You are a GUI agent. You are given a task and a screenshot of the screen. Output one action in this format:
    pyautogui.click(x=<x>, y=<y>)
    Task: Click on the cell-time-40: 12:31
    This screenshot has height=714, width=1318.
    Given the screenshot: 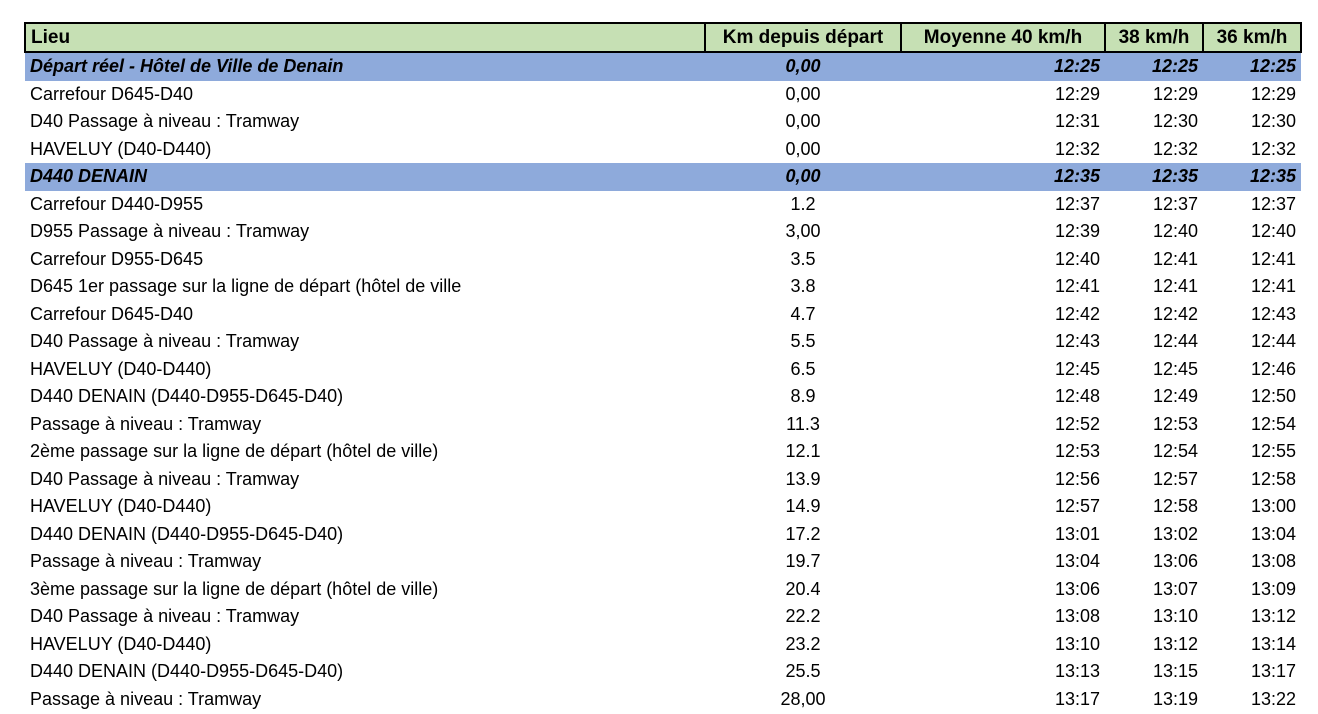 What is the action you would take?
    pyautogui.click(x=1003, y=122)
    